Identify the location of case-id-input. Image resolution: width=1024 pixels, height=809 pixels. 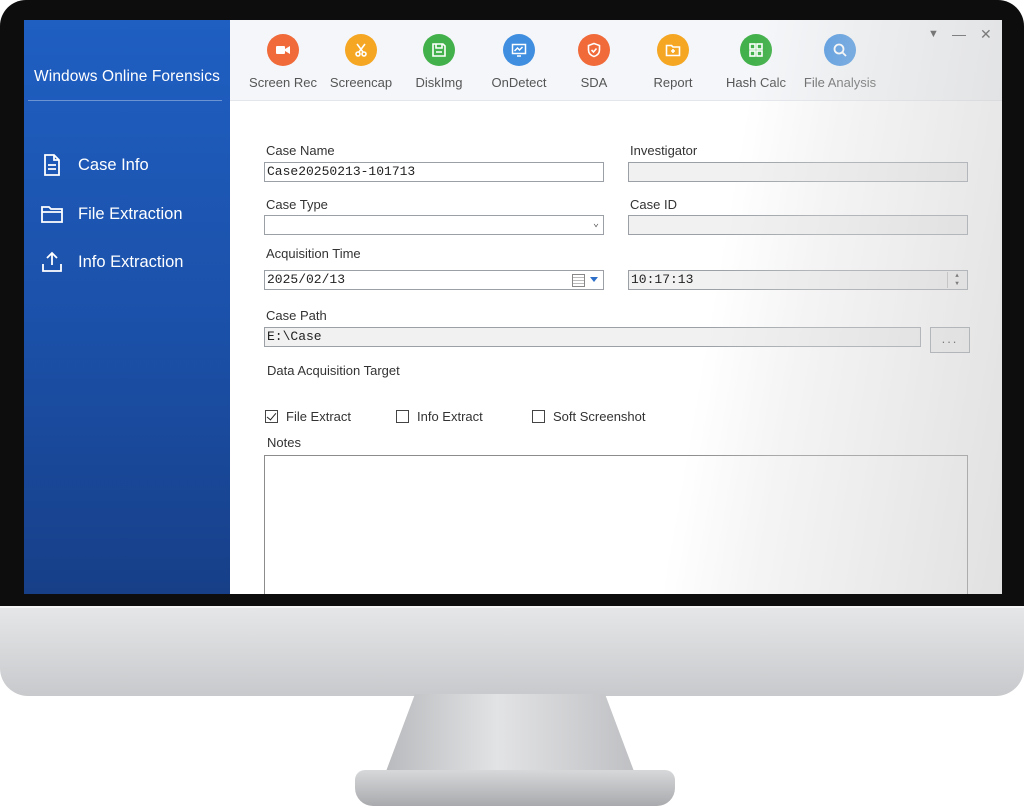
(798, 225).